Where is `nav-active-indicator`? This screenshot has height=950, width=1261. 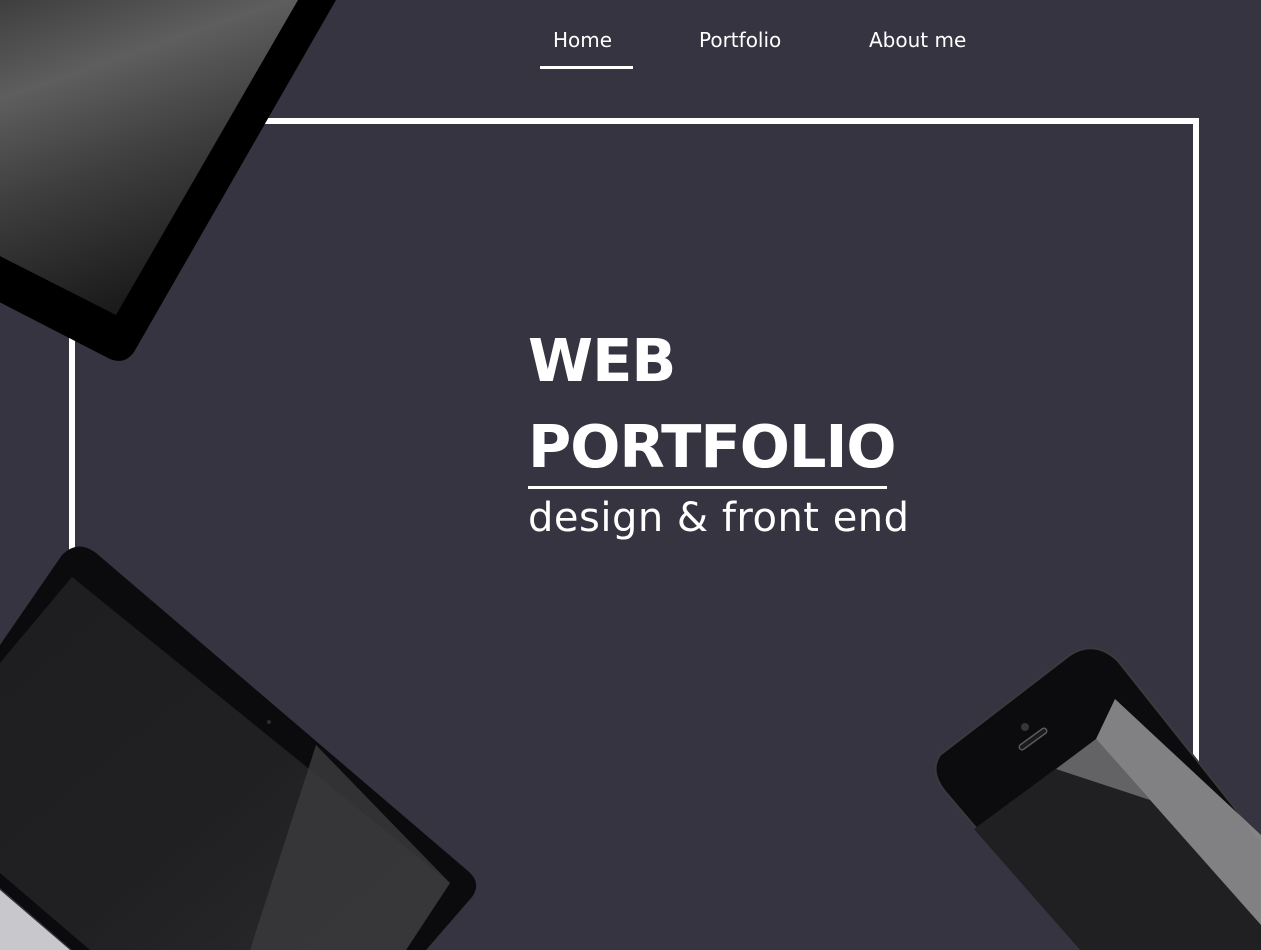
nav-active-indicator is located at coordinates (586, 67).